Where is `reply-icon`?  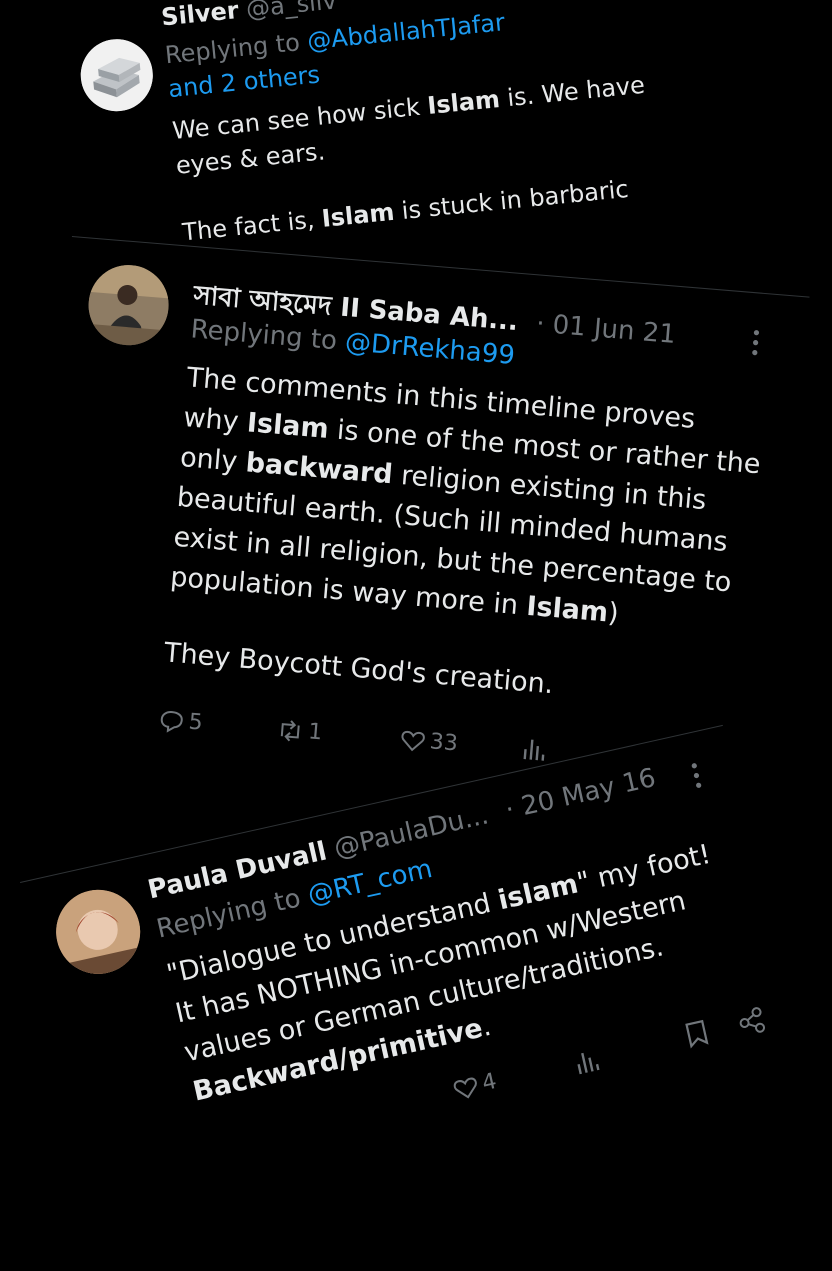
reply-icon is located at coordinates (172, 721).